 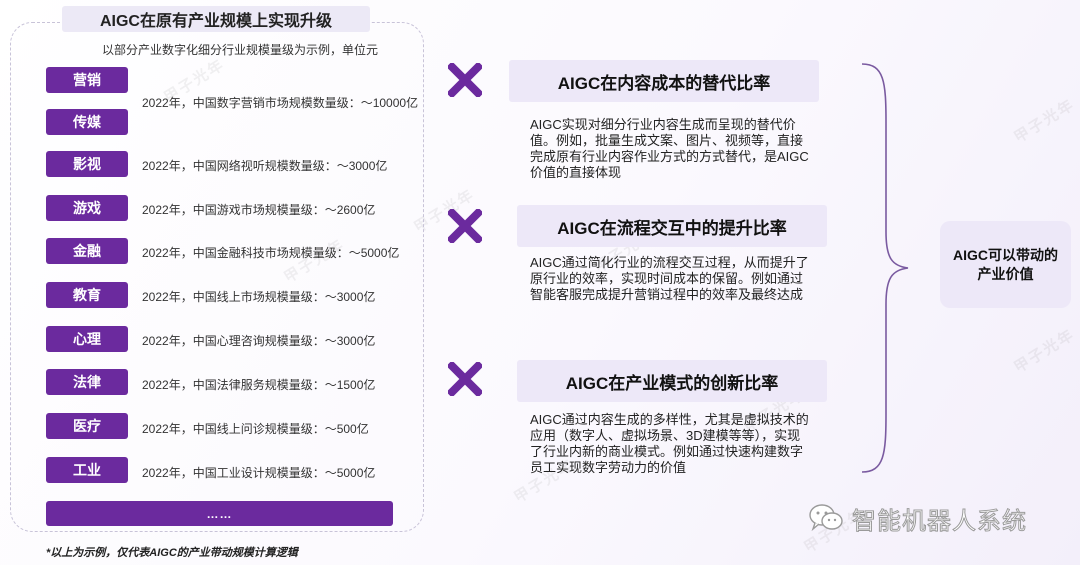 What do you see at coordinates (259, 297) in the screenshot?
I see `industry-desc-education: 2022年，中国线上市场规模量级：～3000亿` at bounding box center [259, 297].